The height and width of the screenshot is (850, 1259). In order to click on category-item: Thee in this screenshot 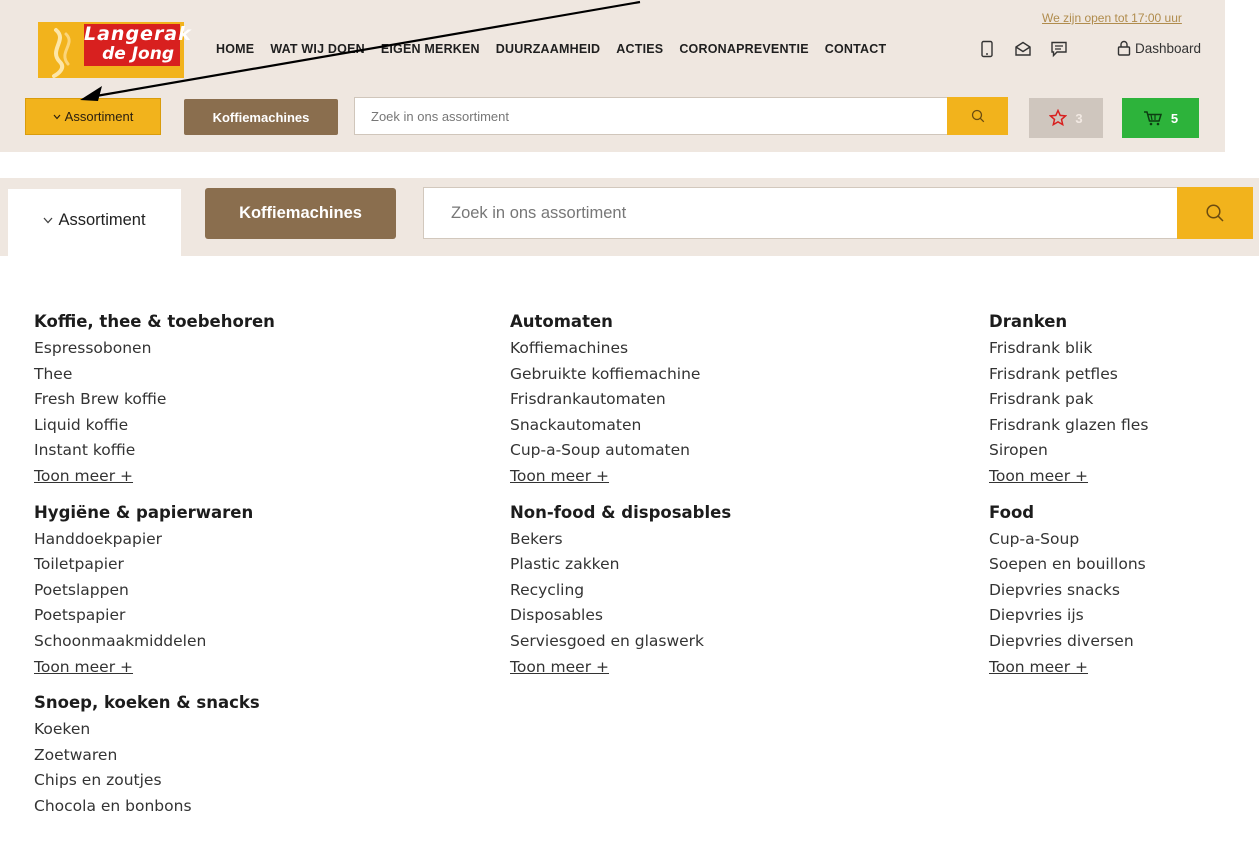, I will do `click(154, 375)`.